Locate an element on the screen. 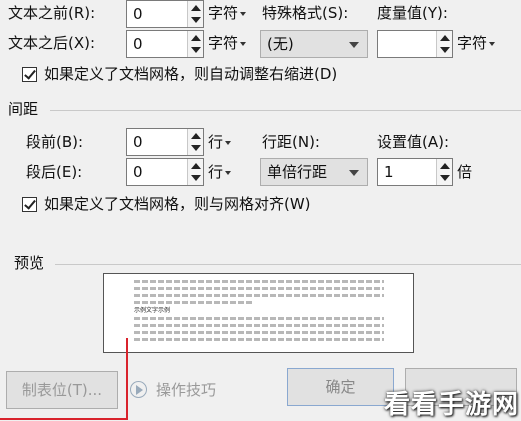 This screenshot has width=521, height=421. spacing-divider is located at coordinates (285, 110).